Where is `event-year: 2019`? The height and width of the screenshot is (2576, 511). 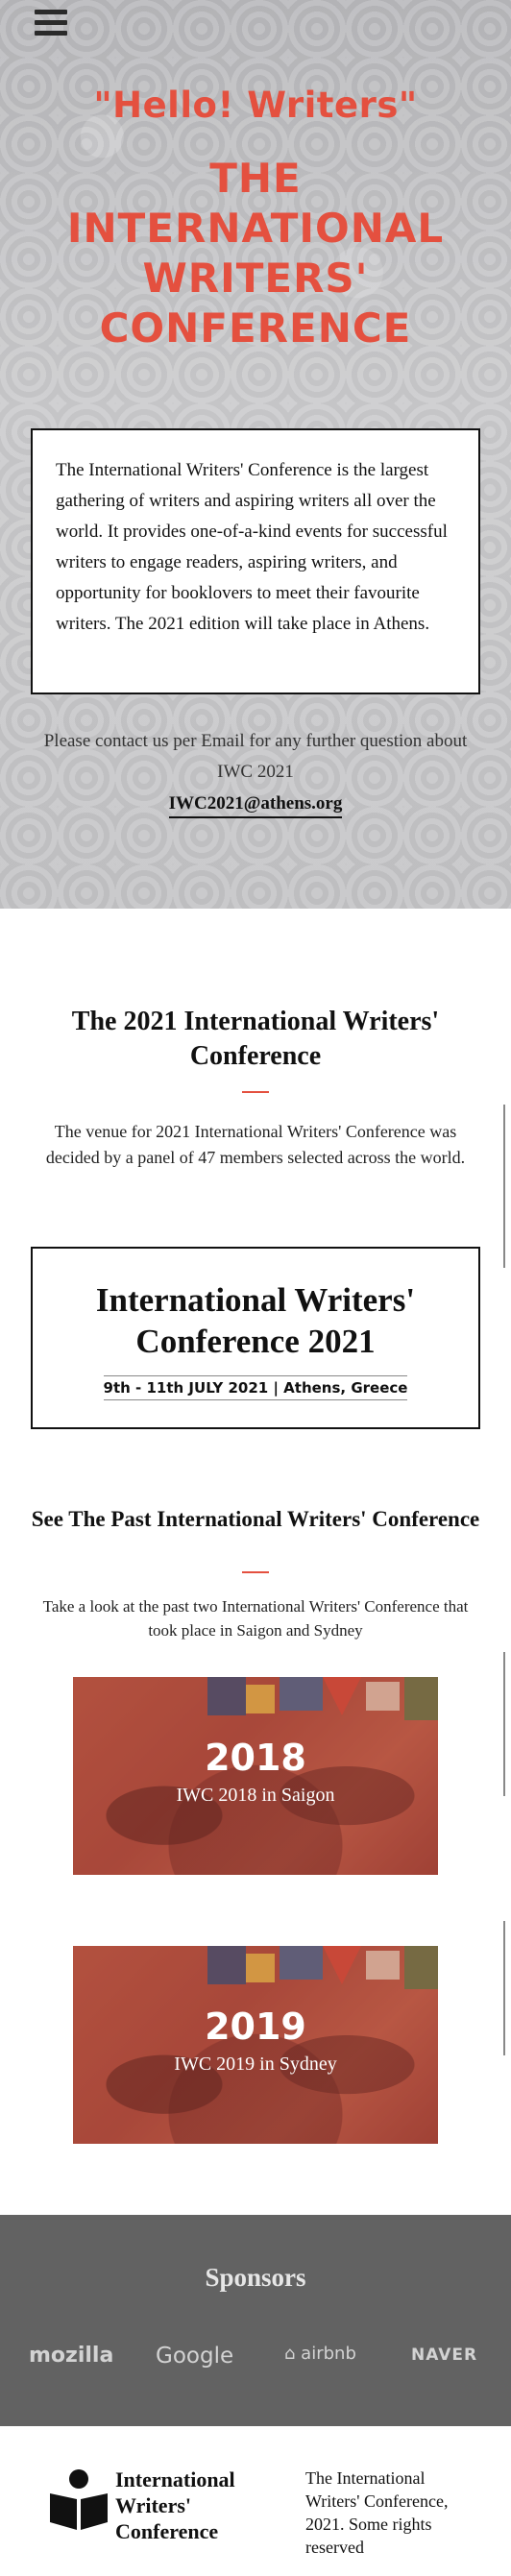 event-year: 2019 is located at coordinates (255, 2027).